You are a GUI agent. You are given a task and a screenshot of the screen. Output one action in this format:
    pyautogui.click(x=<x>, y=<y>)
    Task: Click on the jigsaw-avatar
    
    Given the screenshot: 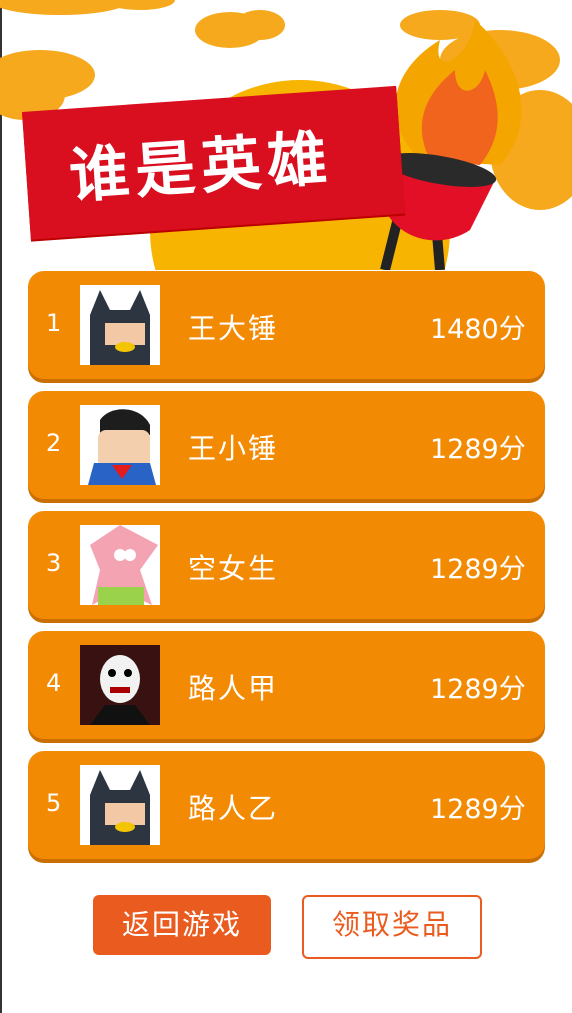 What is the action you would take?
    pyautogui.click(x=120, y=685)
    